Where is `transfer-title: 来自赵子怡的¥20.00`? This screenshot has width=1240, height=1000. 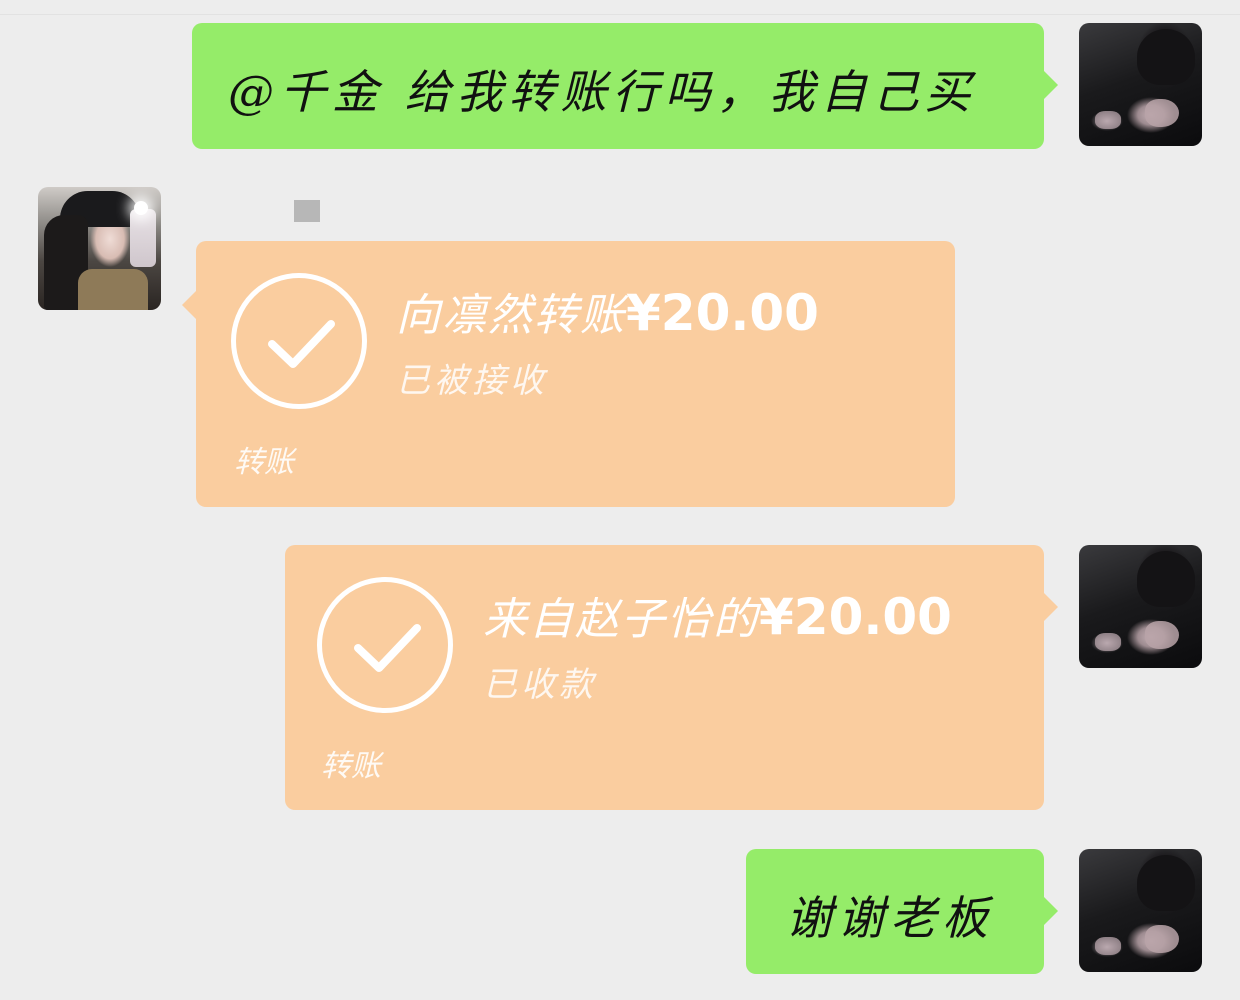 transfer-title: 来自赵子怡的¥20.00 is located at coordinates (717, 615).